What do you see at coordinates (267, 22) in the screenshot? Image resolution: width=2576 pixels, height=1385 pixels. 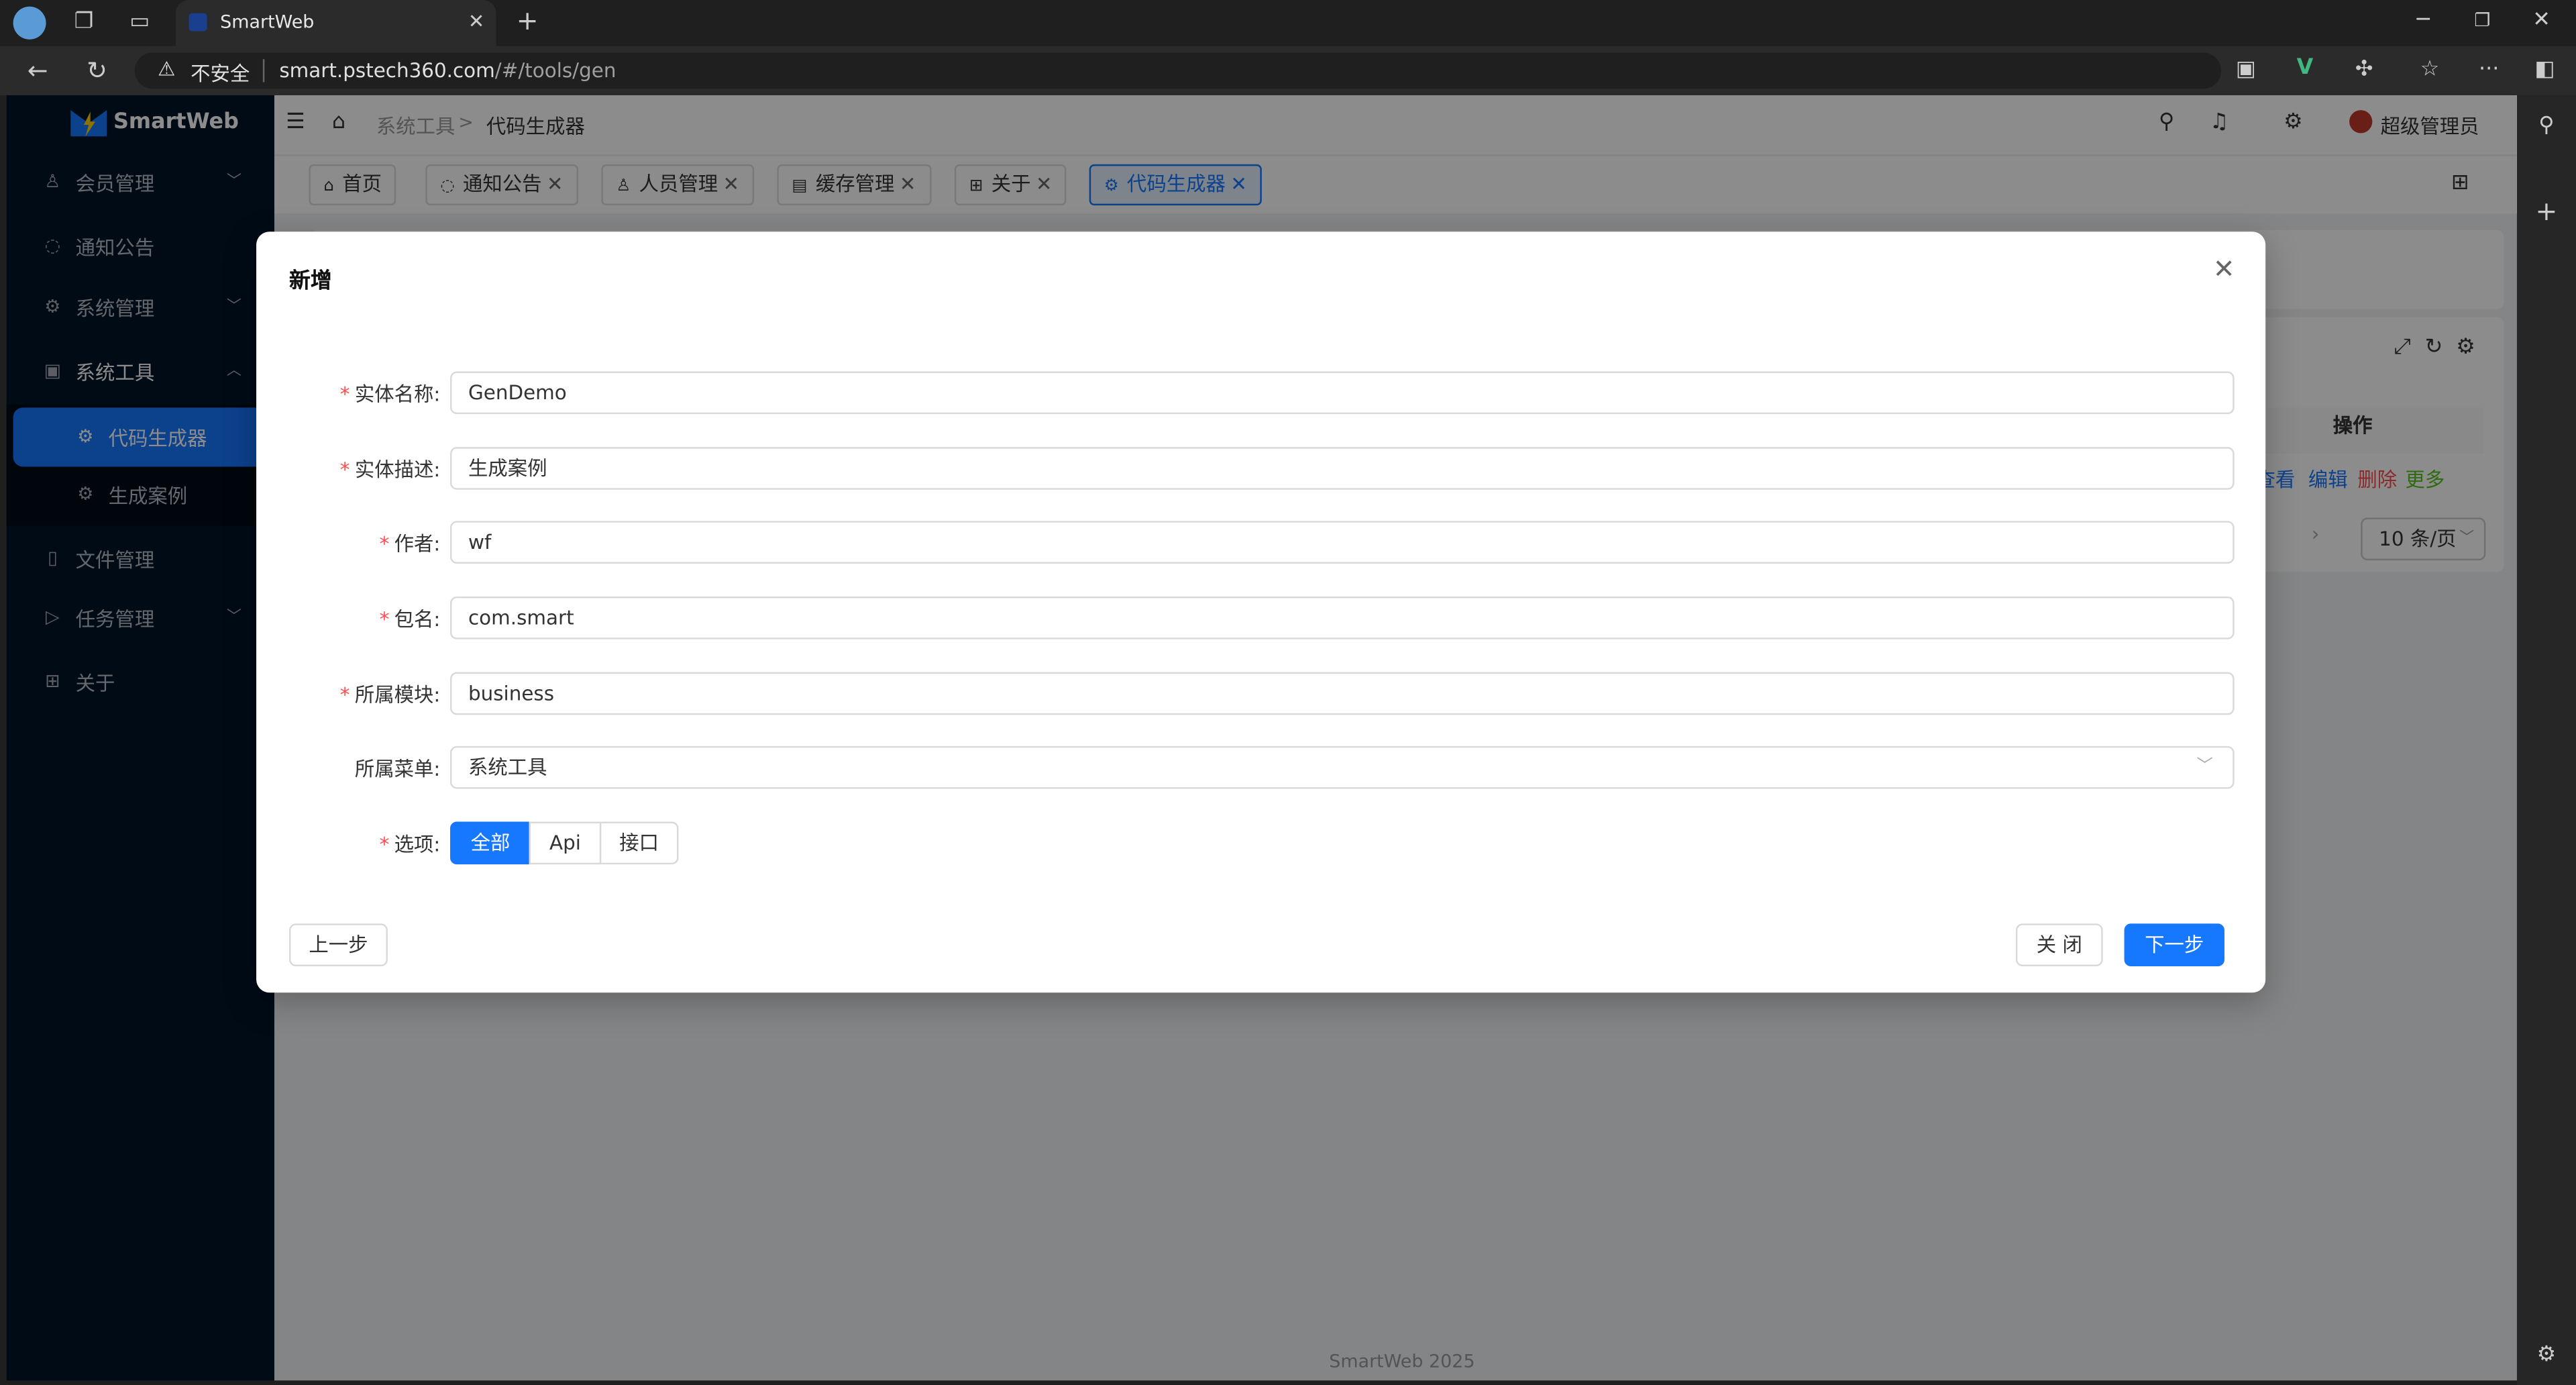 I see `browser-tab-title: SmartWeb` at bounding box center [267, 22].